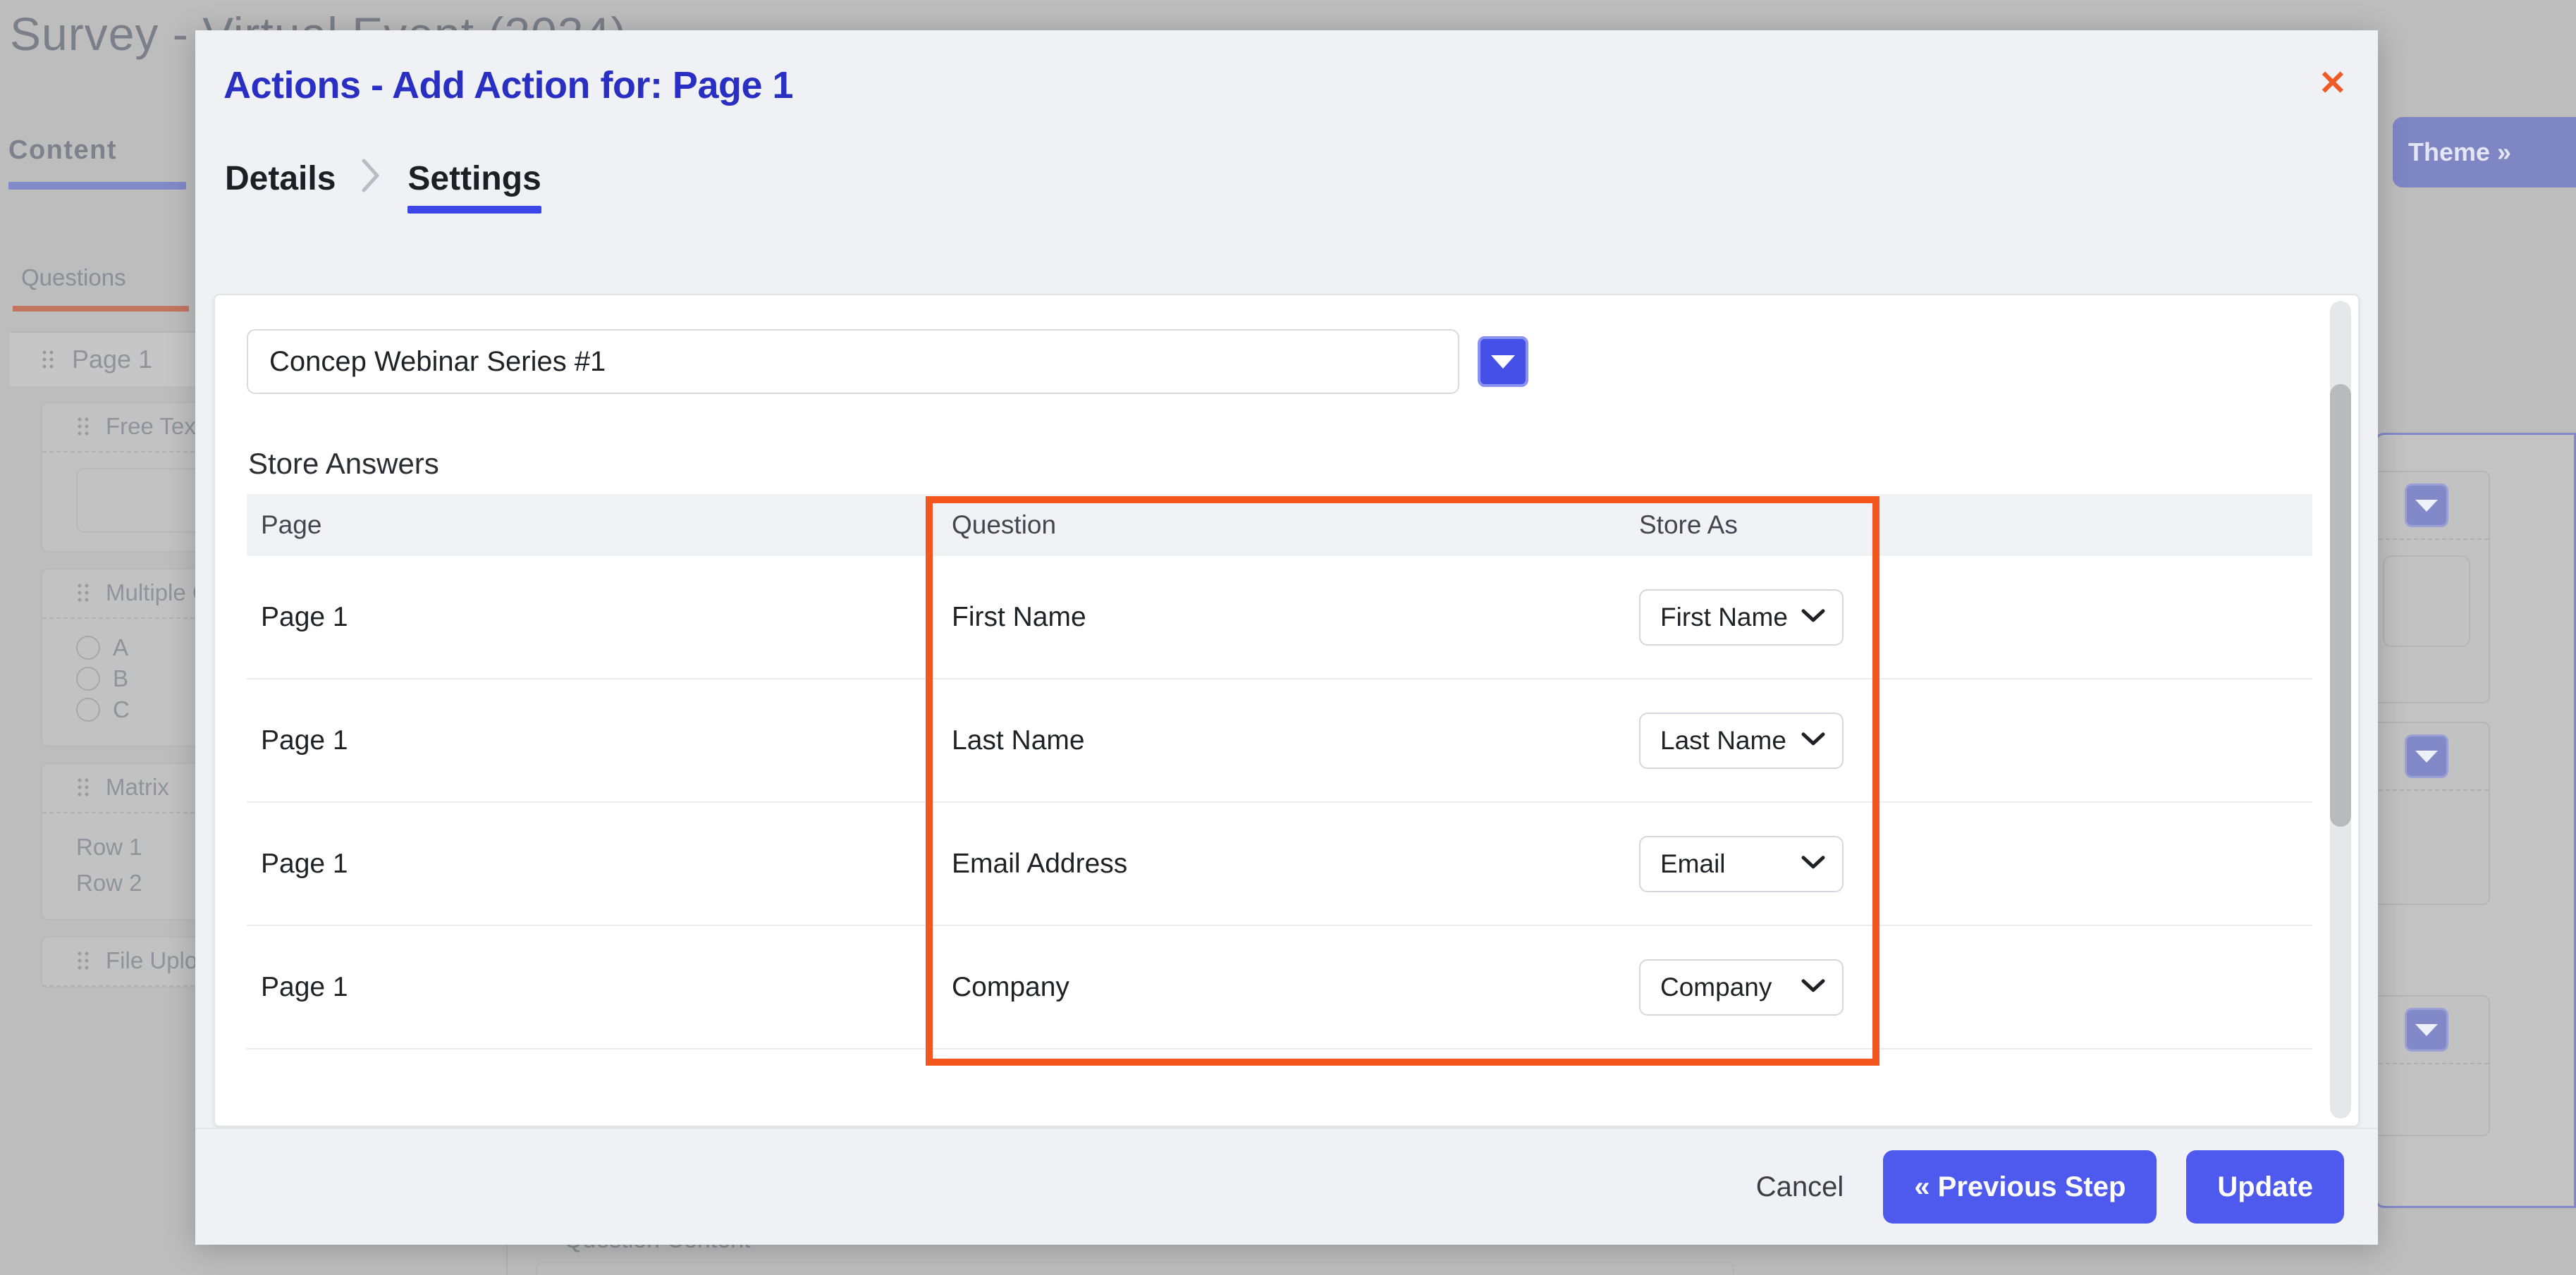 This screenshot has width=2576, height=1275. Describe the element at coordinates (1968, 741) in the screenshot. I see `cell-store-as: Last Name` at that location.